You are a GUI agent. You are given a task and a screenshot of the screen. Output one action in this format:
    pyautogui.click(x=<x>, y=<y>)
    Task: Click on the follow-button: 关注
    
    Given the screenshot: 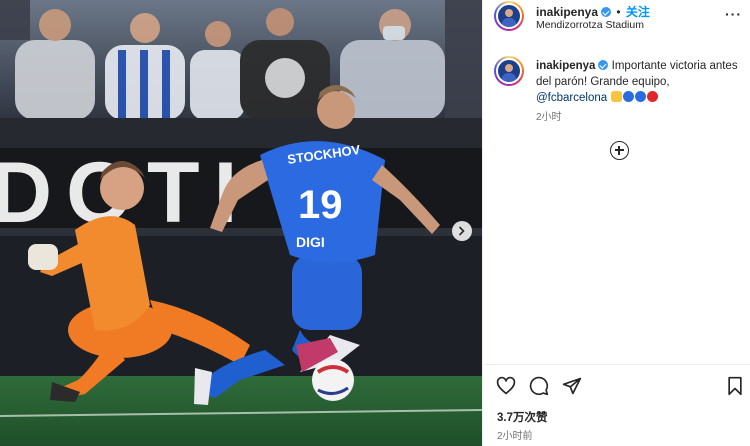 What is the action you would take?
    pyautogui.click(x=638, y=12)
    